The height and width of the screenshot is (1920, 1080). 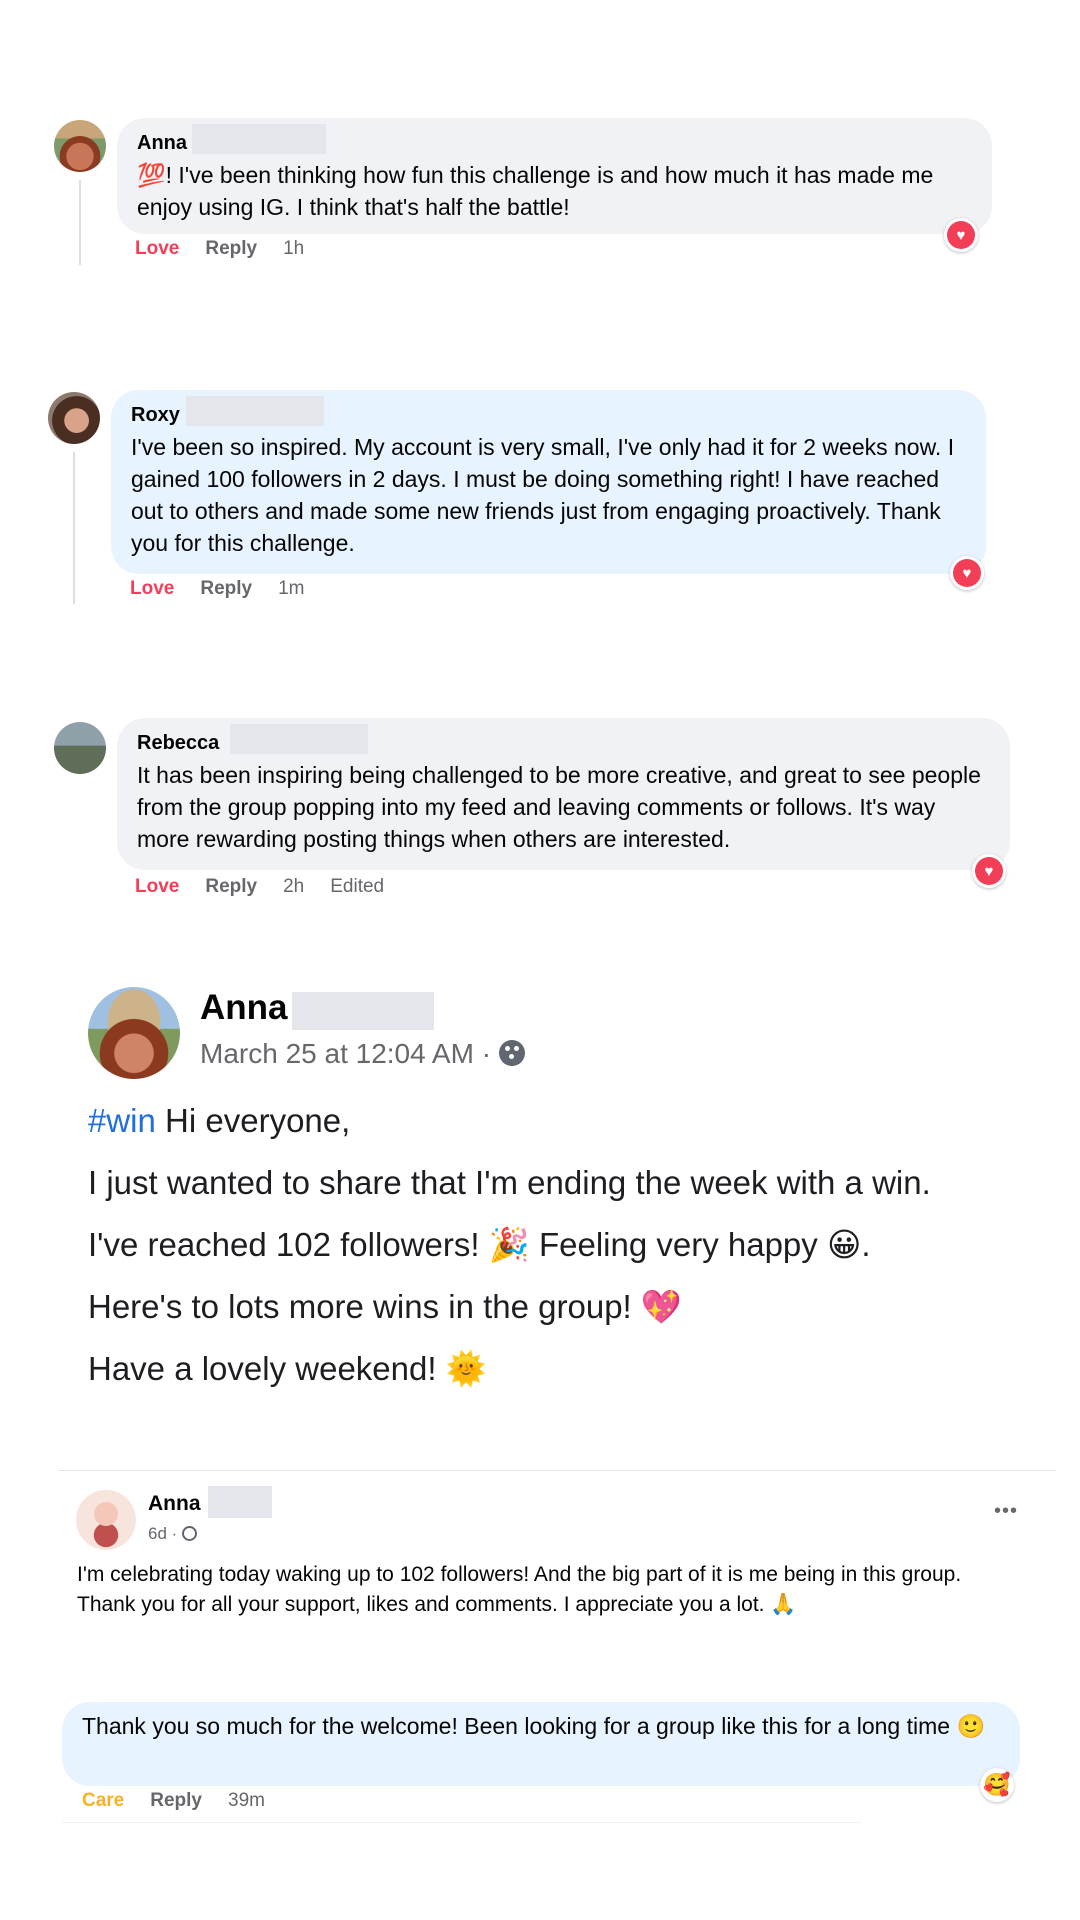 What do you see at coordinates (103, 1801) in the screenshot?
I see `care-button: Care` at bounding box center [103, 1801].